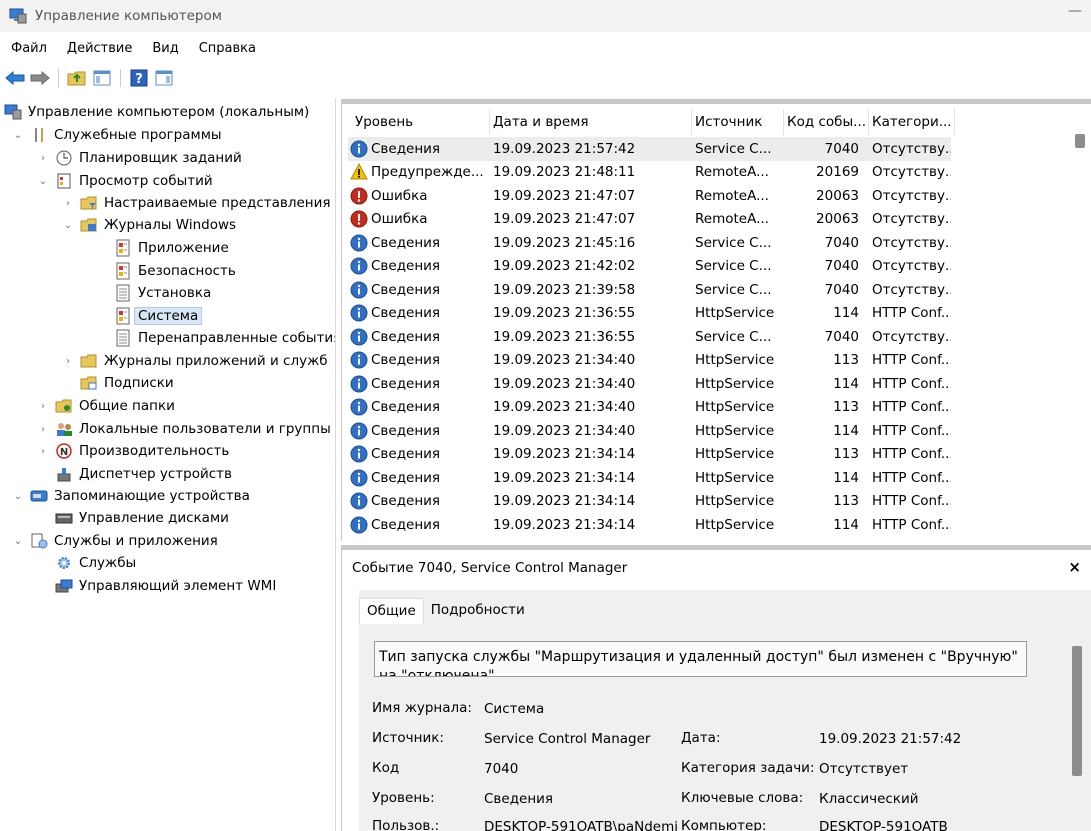 The height and width of the screenshot is (831, 1091). I want to click on details-scrollbar, so click(1077, 711).